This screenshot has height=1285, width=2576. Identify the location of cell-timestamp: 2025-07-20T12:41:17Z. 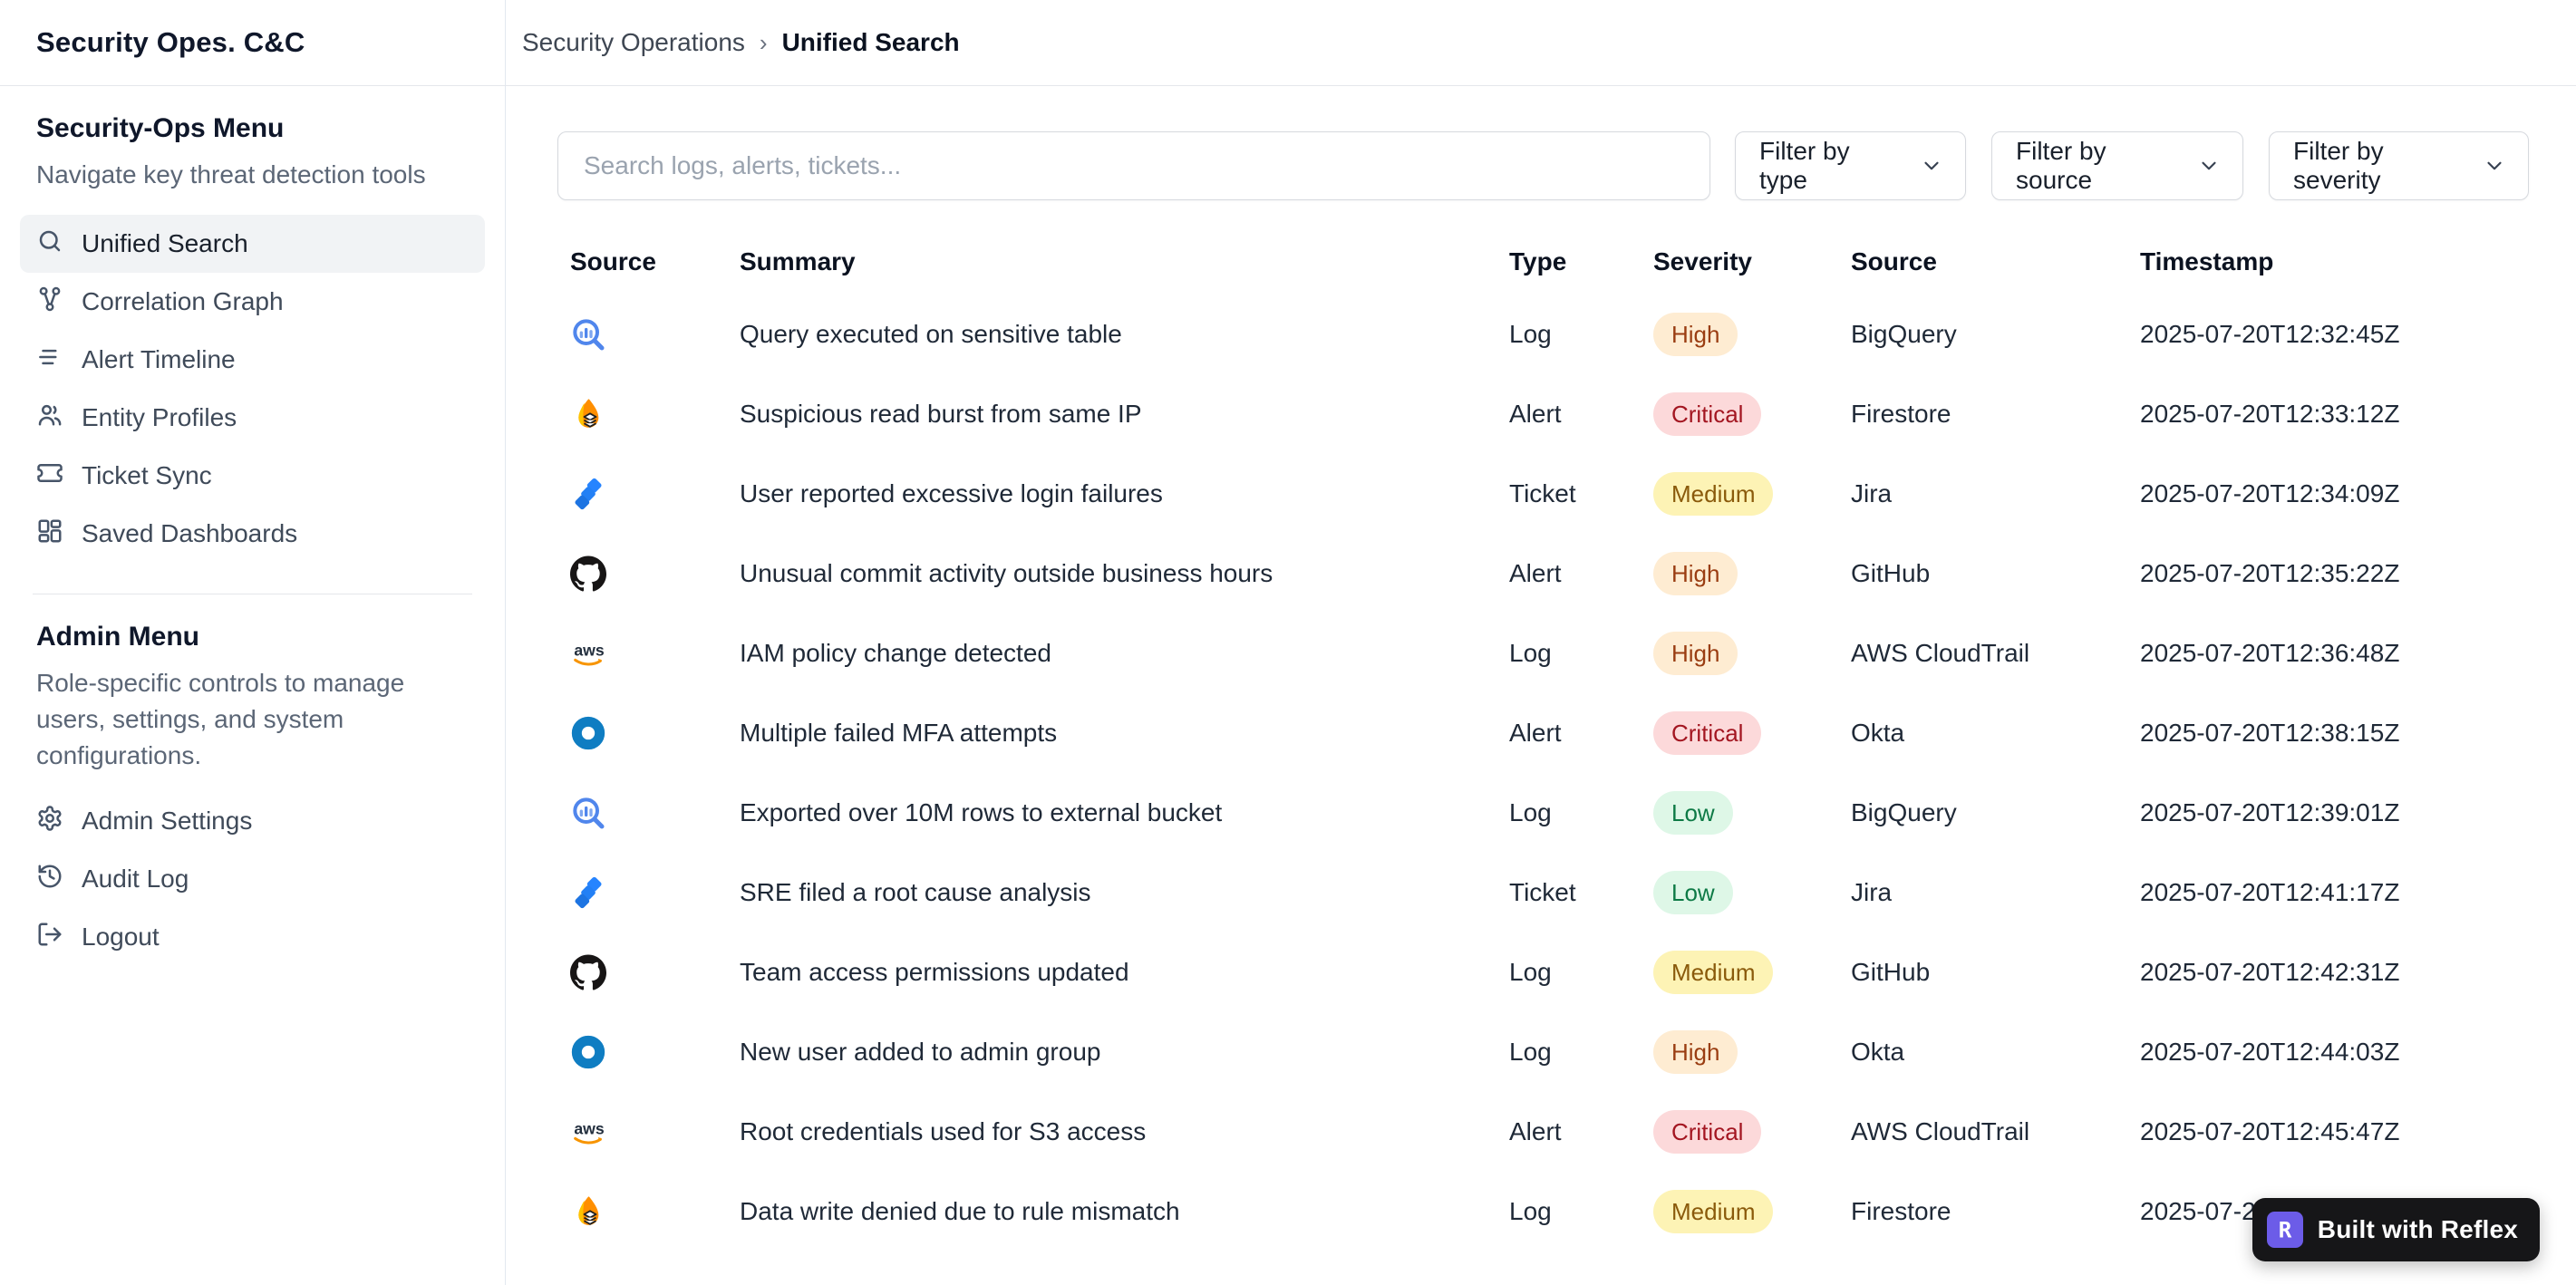
(2270, 892).